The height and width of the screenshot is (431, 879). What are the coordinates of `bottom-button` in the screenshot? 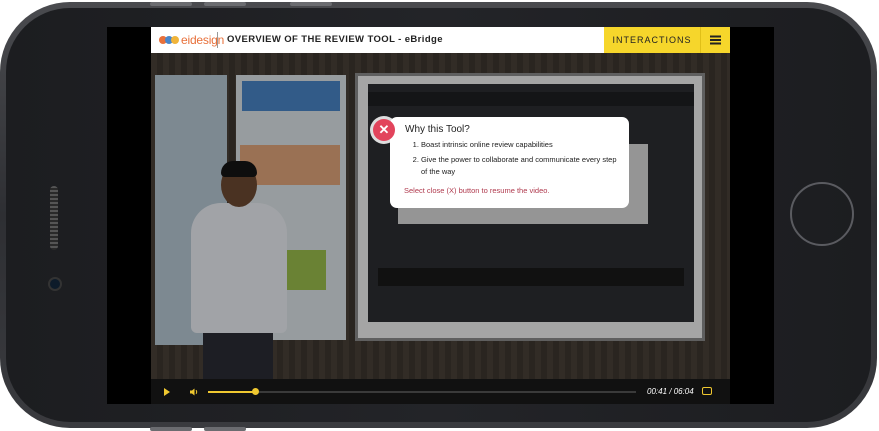 It's located at (171, 429).